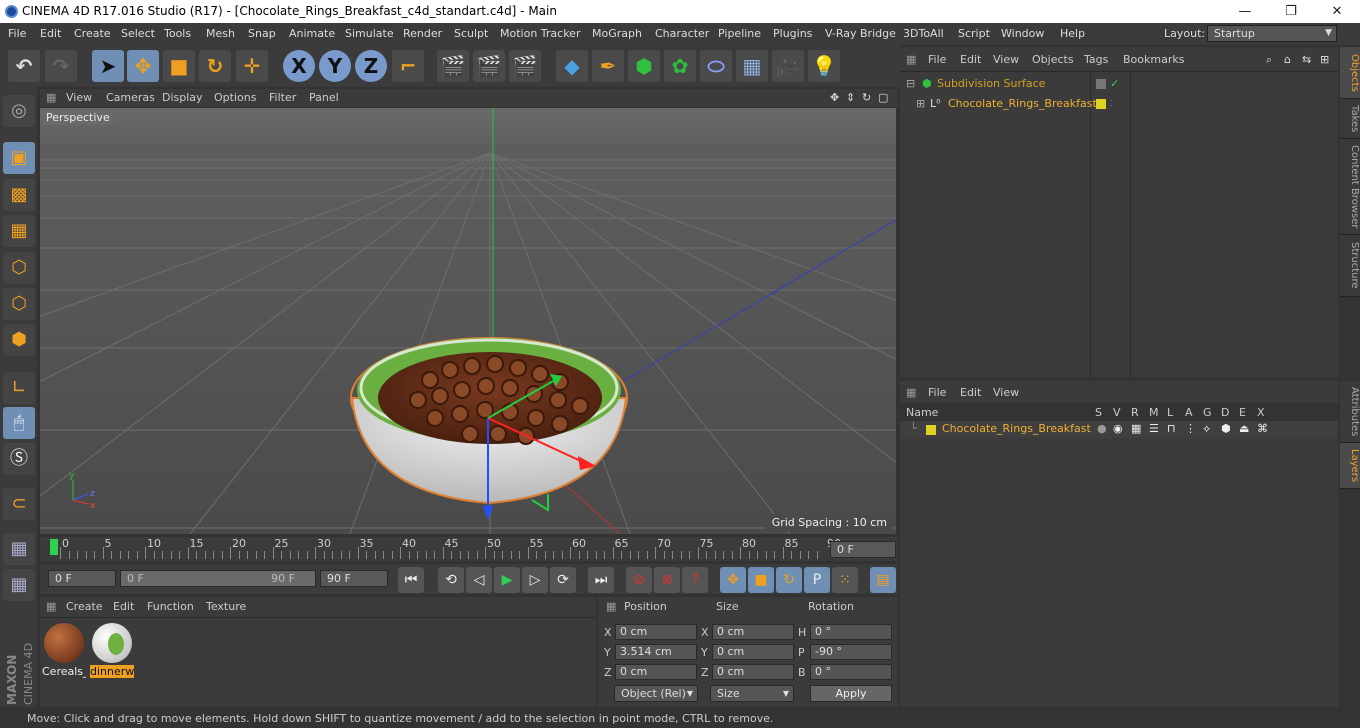  I want to click on generator-icon: ⟡, so click(1206, 429).